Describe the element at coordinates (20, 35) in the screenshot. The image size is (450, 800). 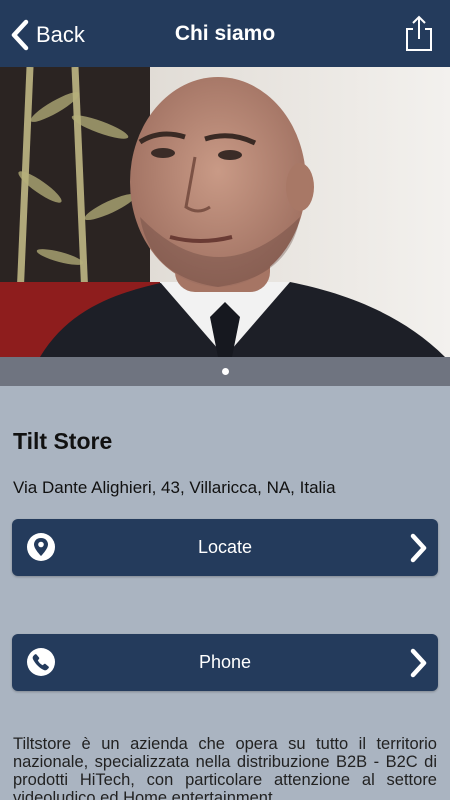
I see `chevron-left-icon` at that location.